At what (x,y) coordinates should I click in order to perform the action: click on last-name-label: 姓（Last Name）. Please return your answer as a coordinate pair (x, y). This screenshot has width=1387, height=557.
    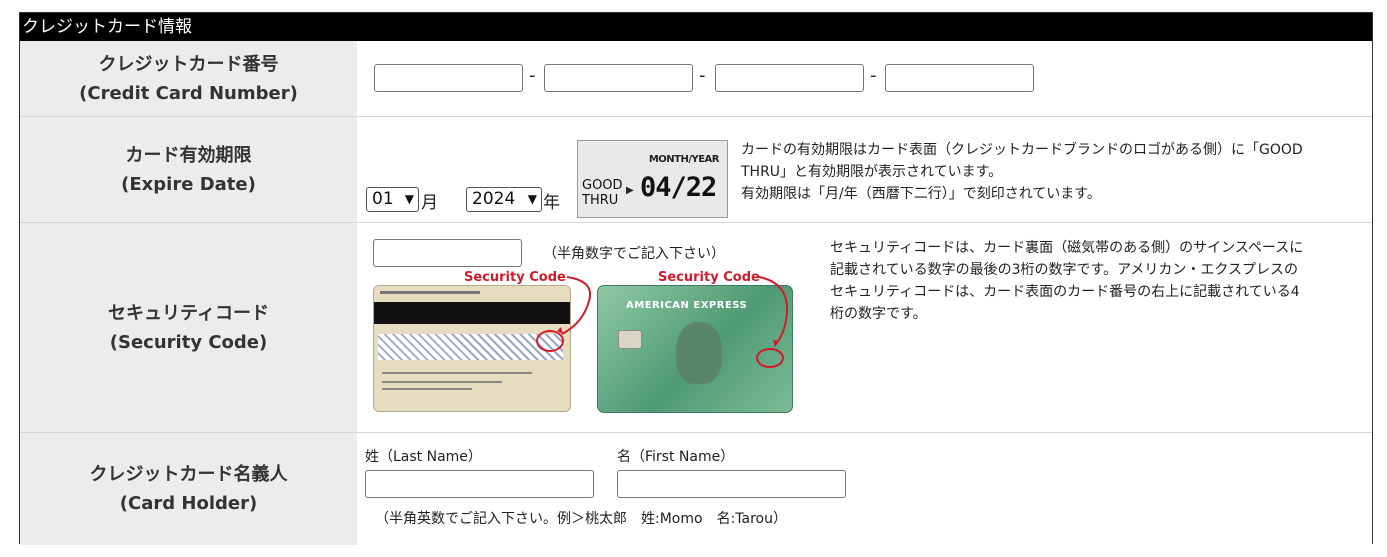
    Looking at the image, I should click on (423, 457).